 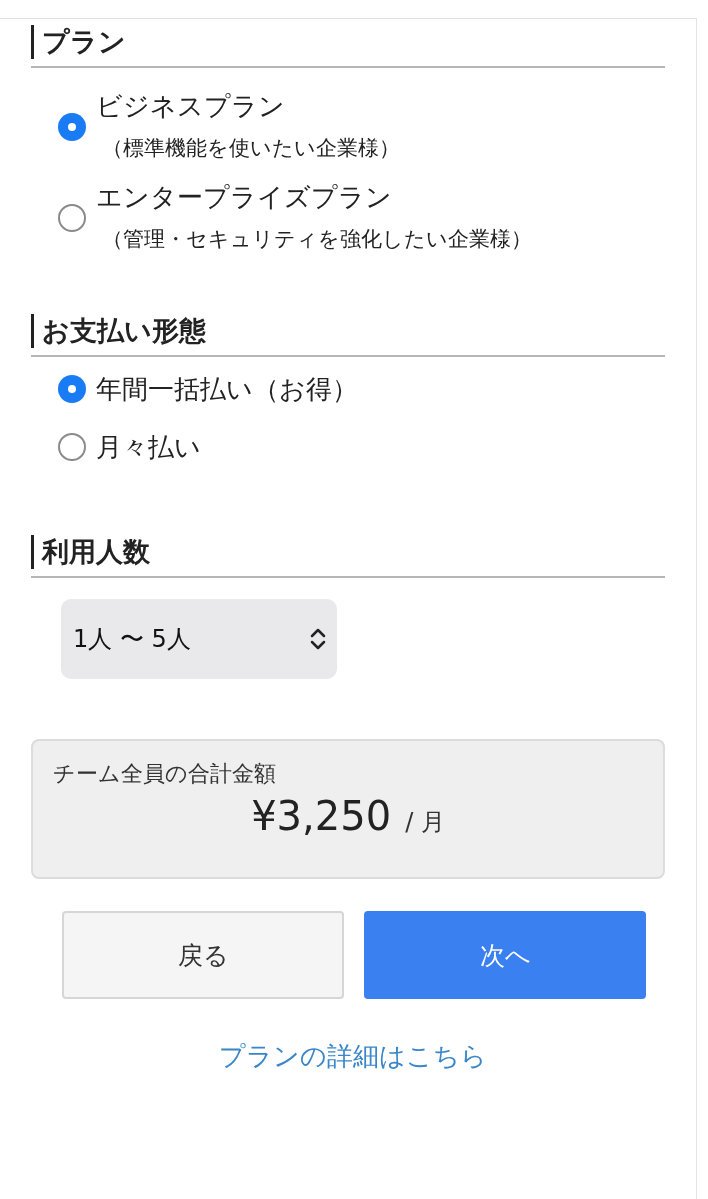 I want to click on amount-unit: / 月, so click(x=425, y=822).